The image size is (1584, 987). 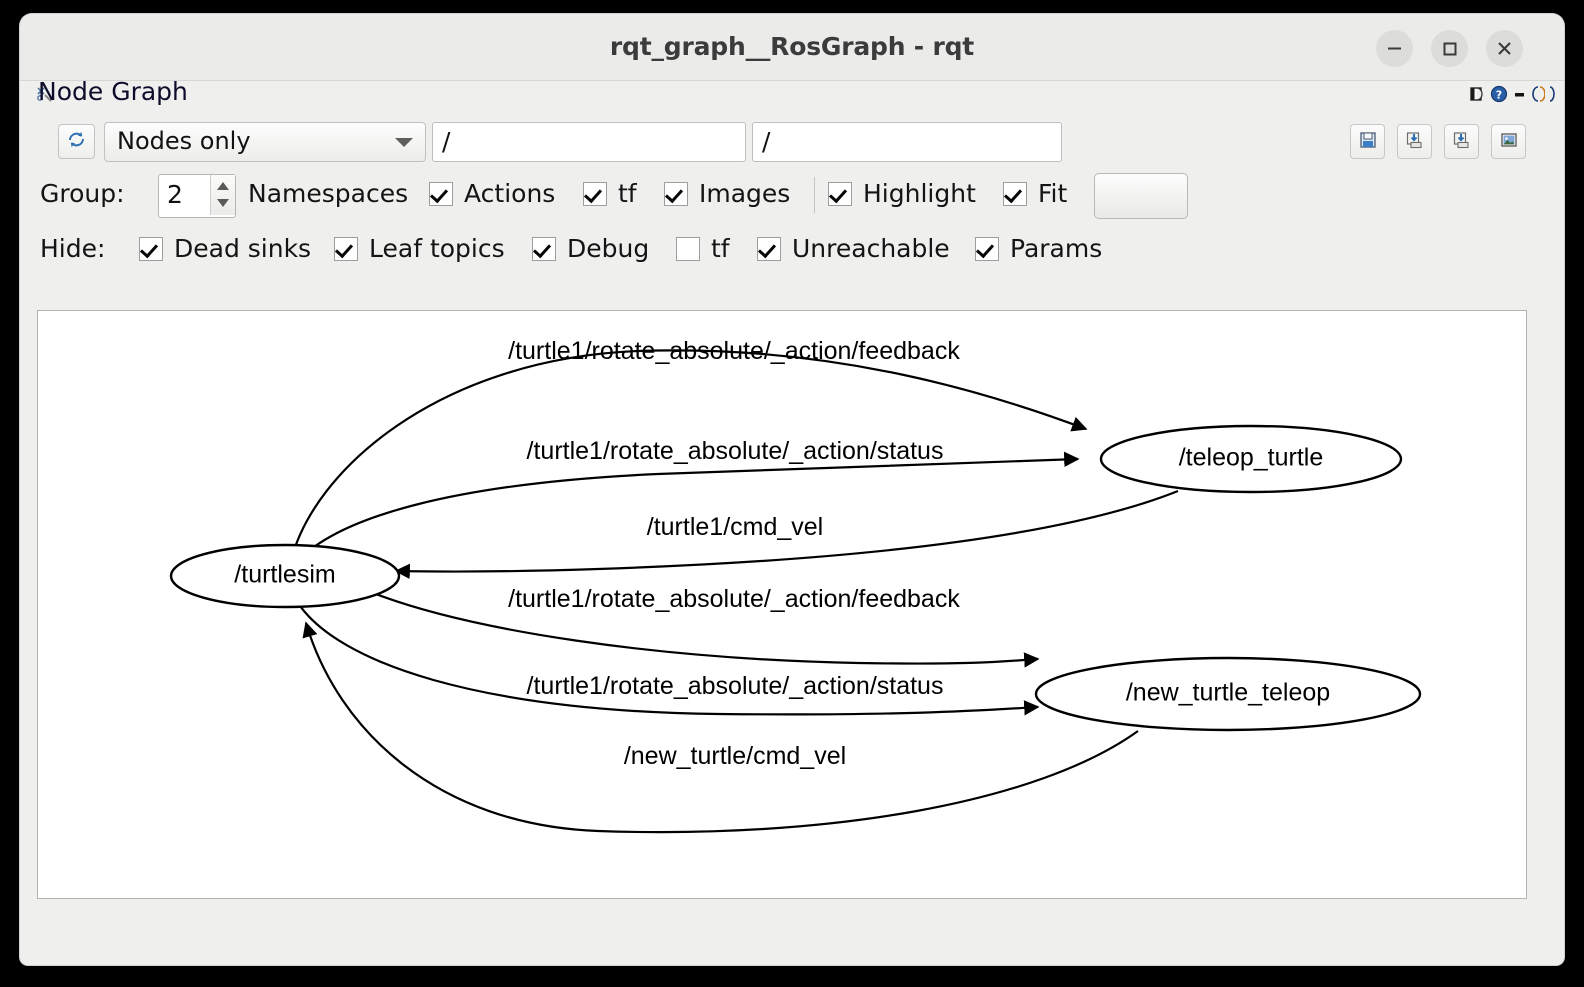 What do you see at coordinates (840, 194) in the screenshot?
I see `checkbox-highlight` at bounding box center [840, 194].